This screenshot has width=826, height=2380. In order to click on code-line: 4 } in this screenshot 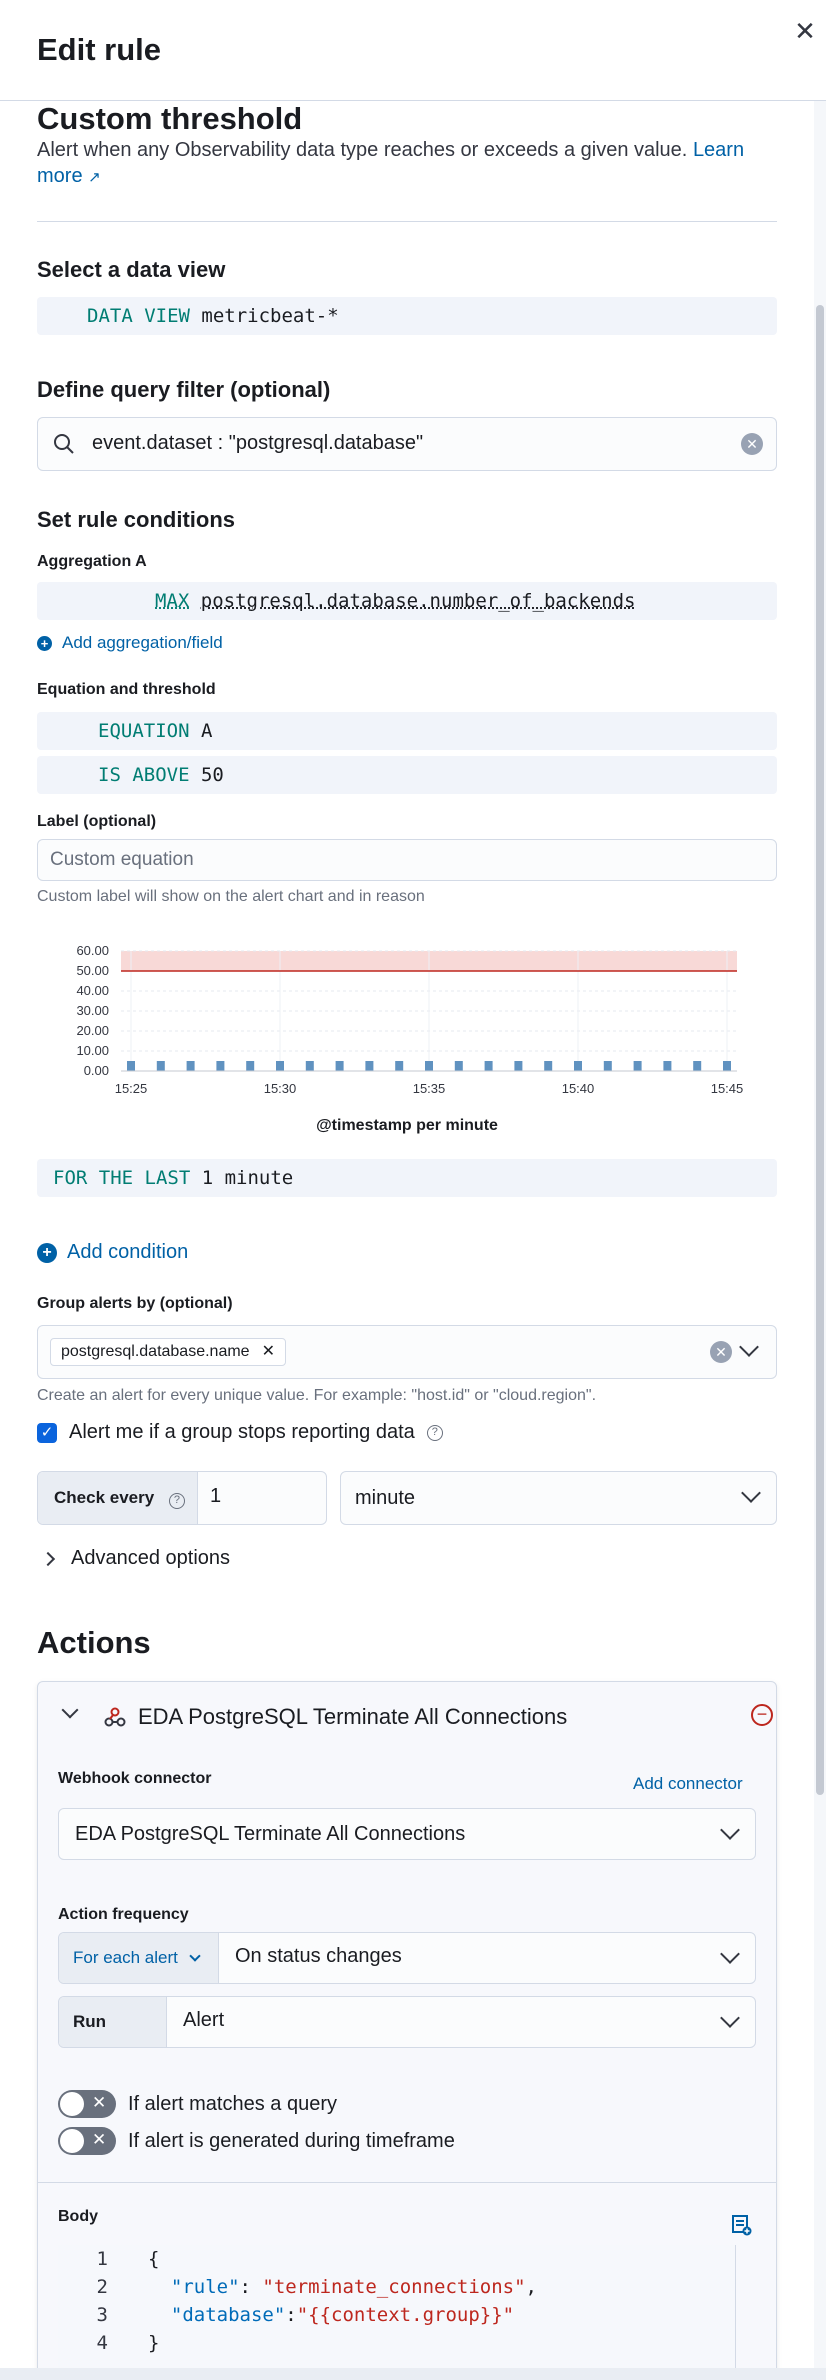, I will do `click(397, 2343)`.